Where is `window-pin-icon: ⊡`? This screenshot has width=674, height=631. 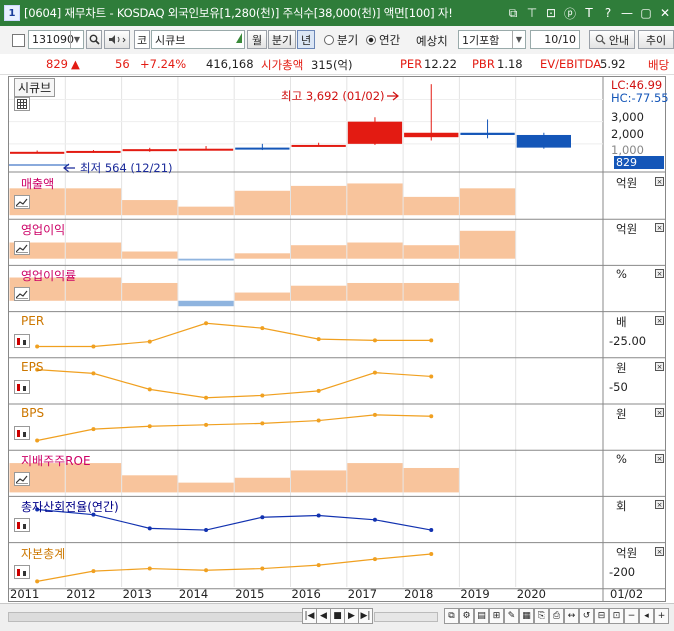 window-pin-icon: ⊡ is located at coordinates (551, 13).